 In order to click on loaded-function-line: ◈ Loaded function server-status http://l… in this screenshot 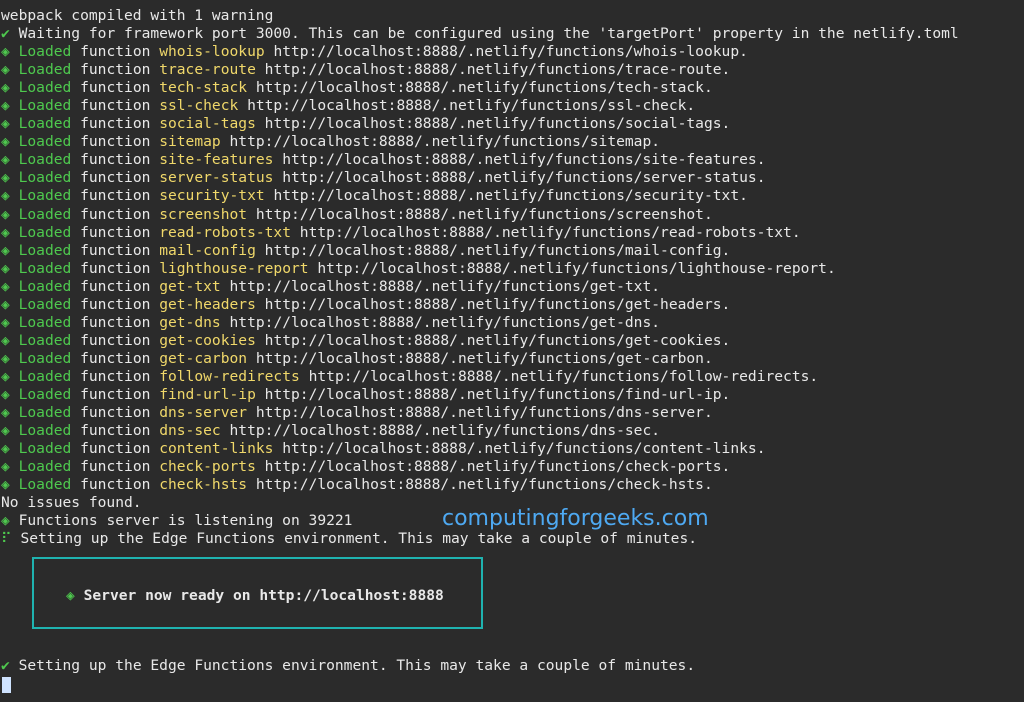, I will do `click(512, 178)`.